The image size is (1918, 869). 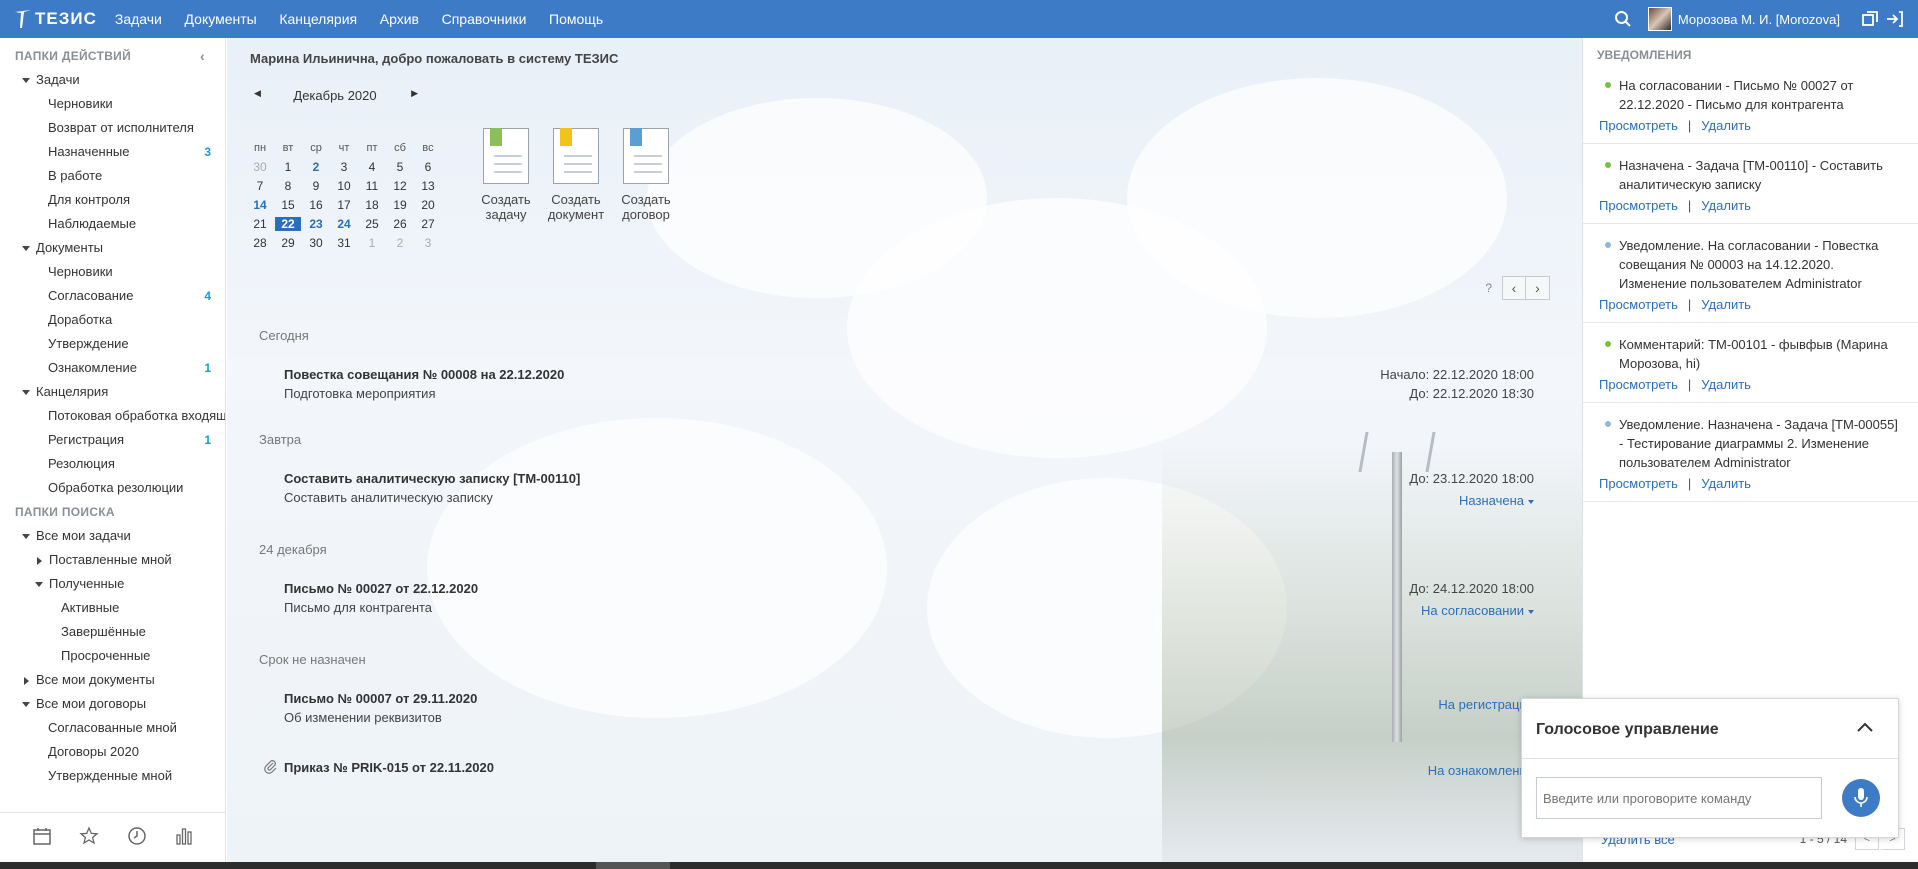 What do you see at coordinates (112, 248) in the screenshot?
I see `sidebar-group-documents: Документы` at bounding box center [112, 248].